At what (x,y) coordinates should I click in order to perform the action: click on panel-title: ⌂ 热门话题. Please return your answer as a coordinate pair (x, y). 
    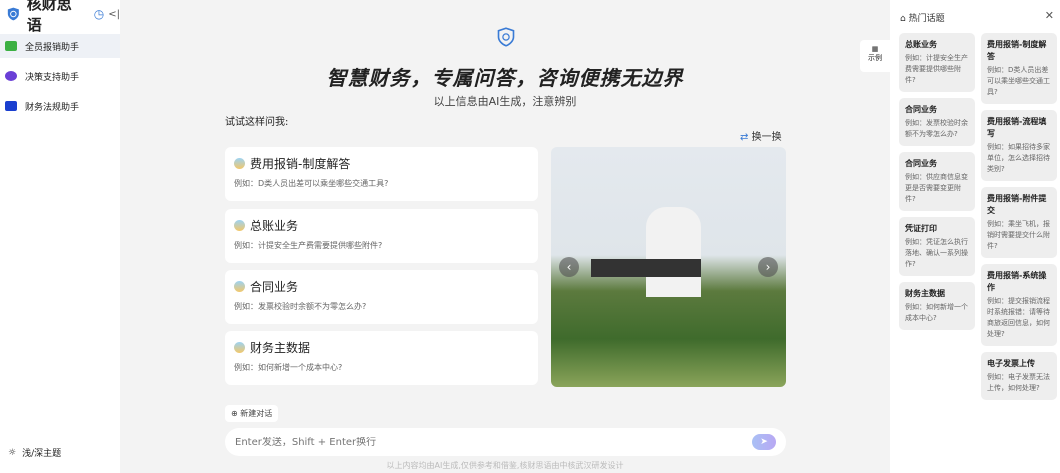
    Looking at the image, I should click on (922, 17).